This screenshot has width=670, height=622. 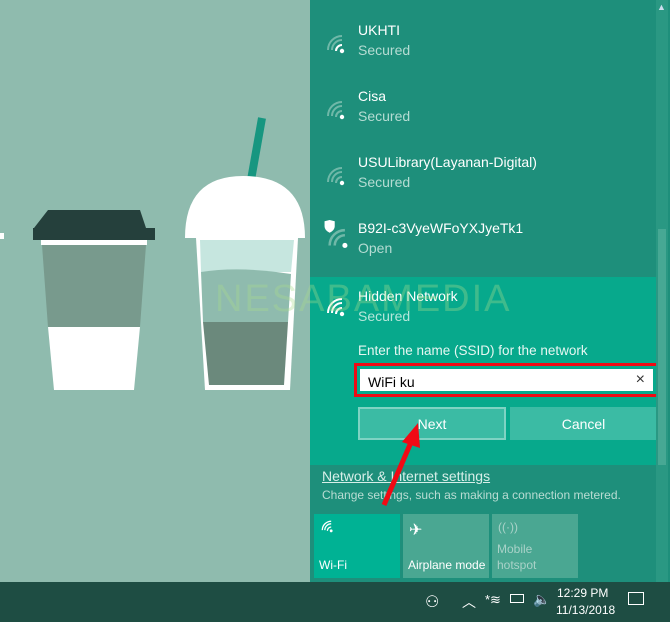 What do you see at coordinates (336, 234) in the screenshot?
I see `wifi-open-shield-icon` at bounding box center [336, 234].